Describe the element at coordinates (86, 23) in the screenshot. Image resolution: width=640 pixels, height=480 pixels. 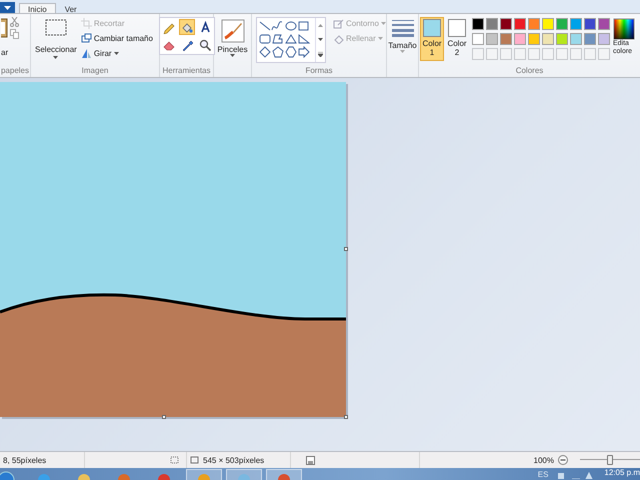
I see `crop-icon` at that location.